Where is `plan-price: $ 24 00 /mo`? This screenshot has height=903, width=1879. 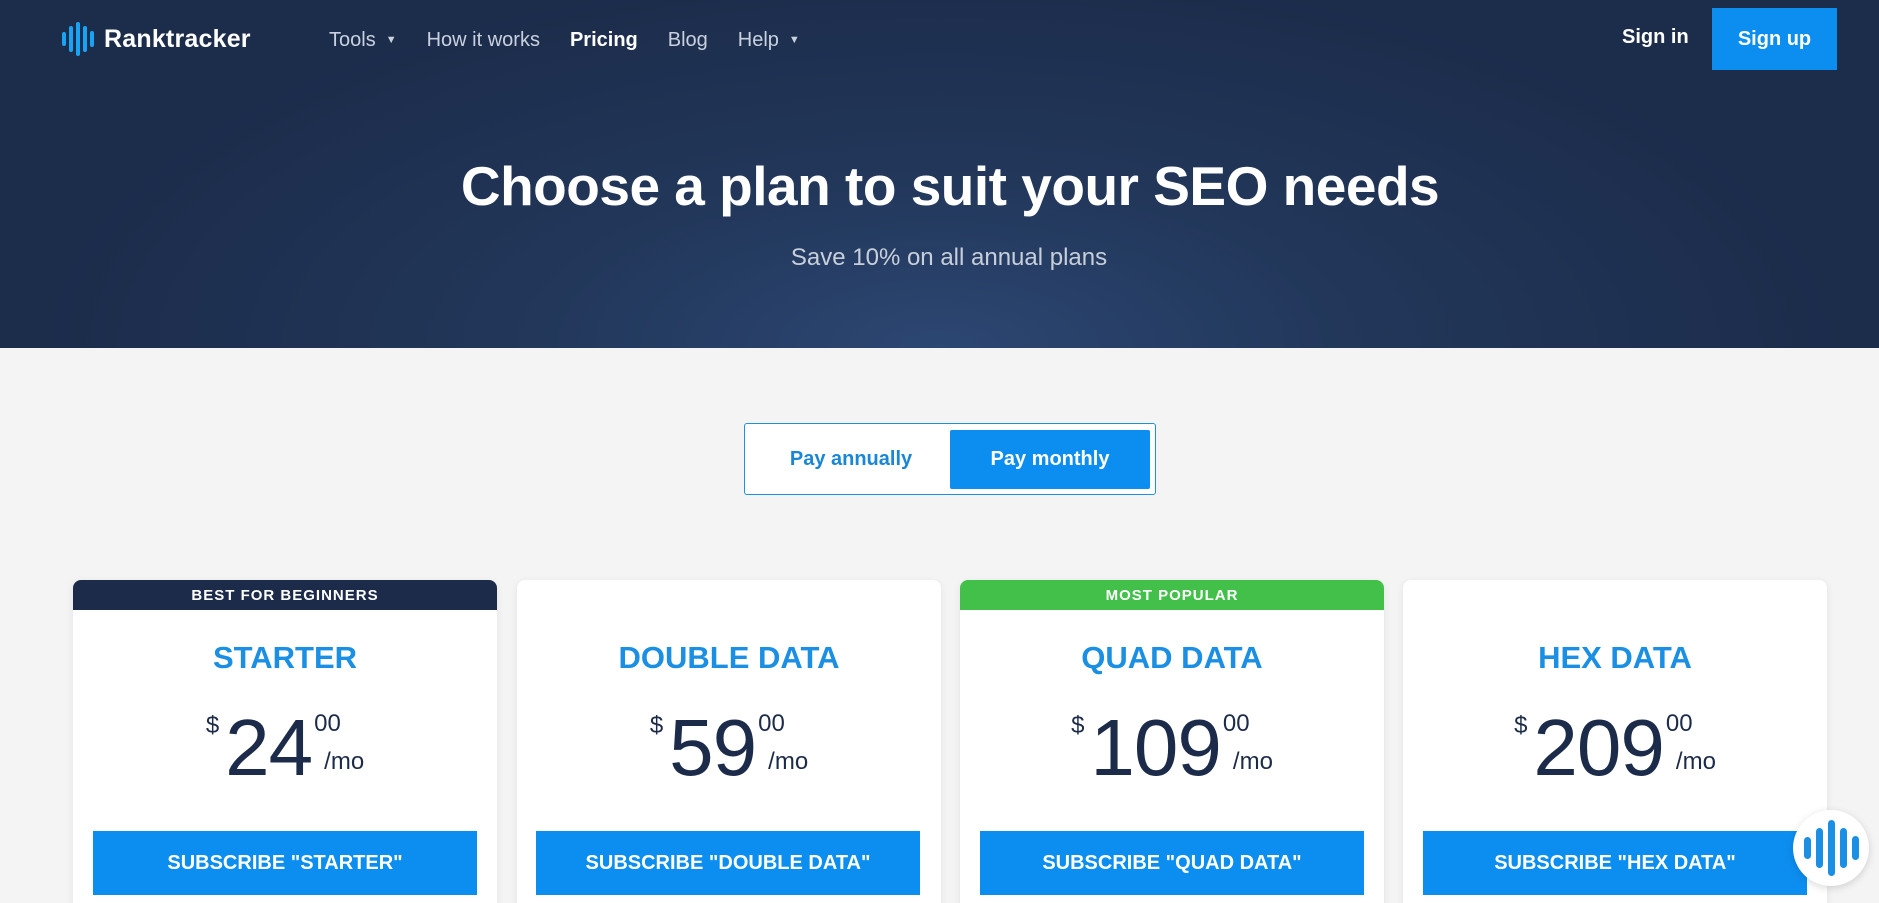
plan-price: $ 24 00 /mo is located at coordinates (285, 748).